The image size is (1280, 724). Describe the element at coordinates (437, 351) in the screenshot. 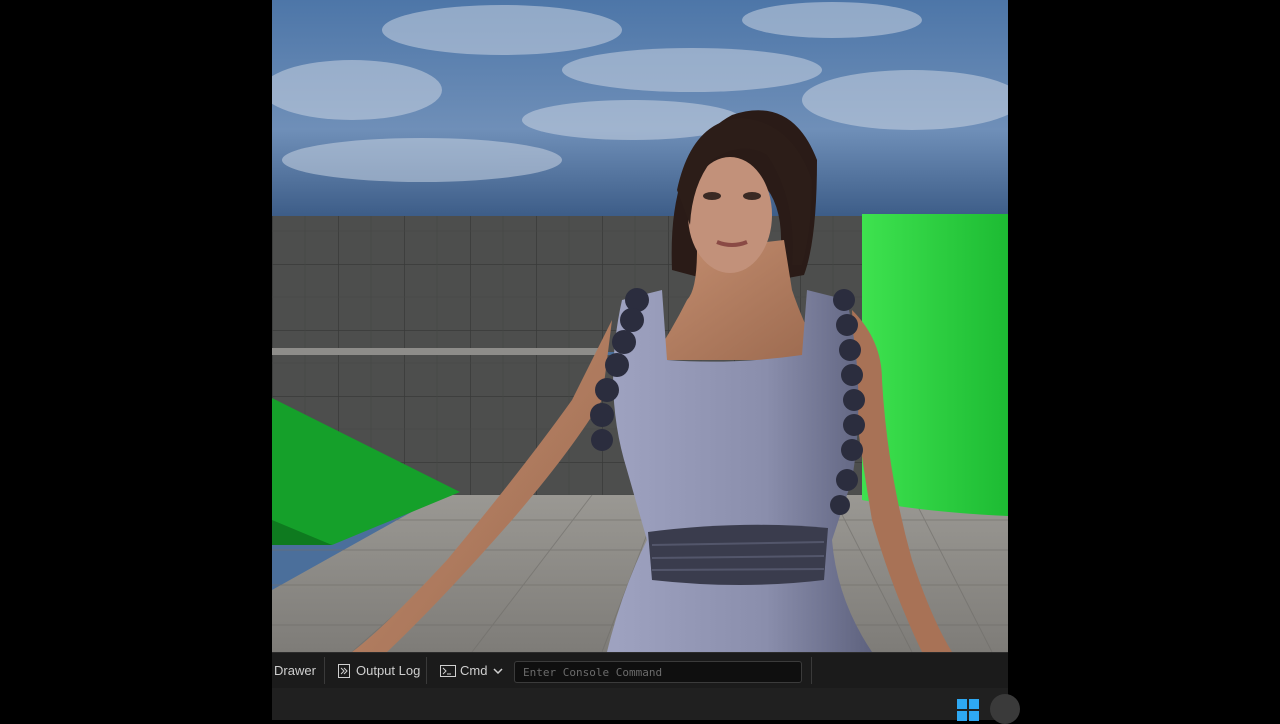

I see `ledge` at that location.